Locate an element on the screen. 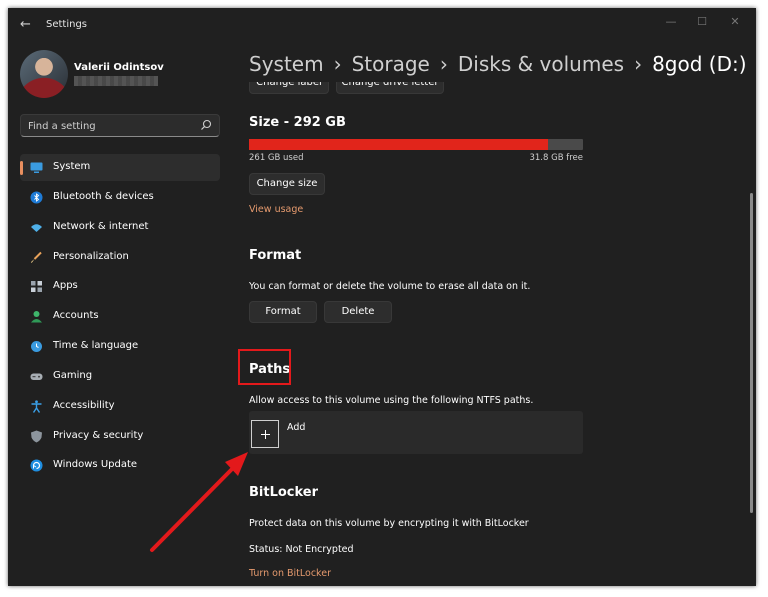  avatar is located at coordinates (44, 74).